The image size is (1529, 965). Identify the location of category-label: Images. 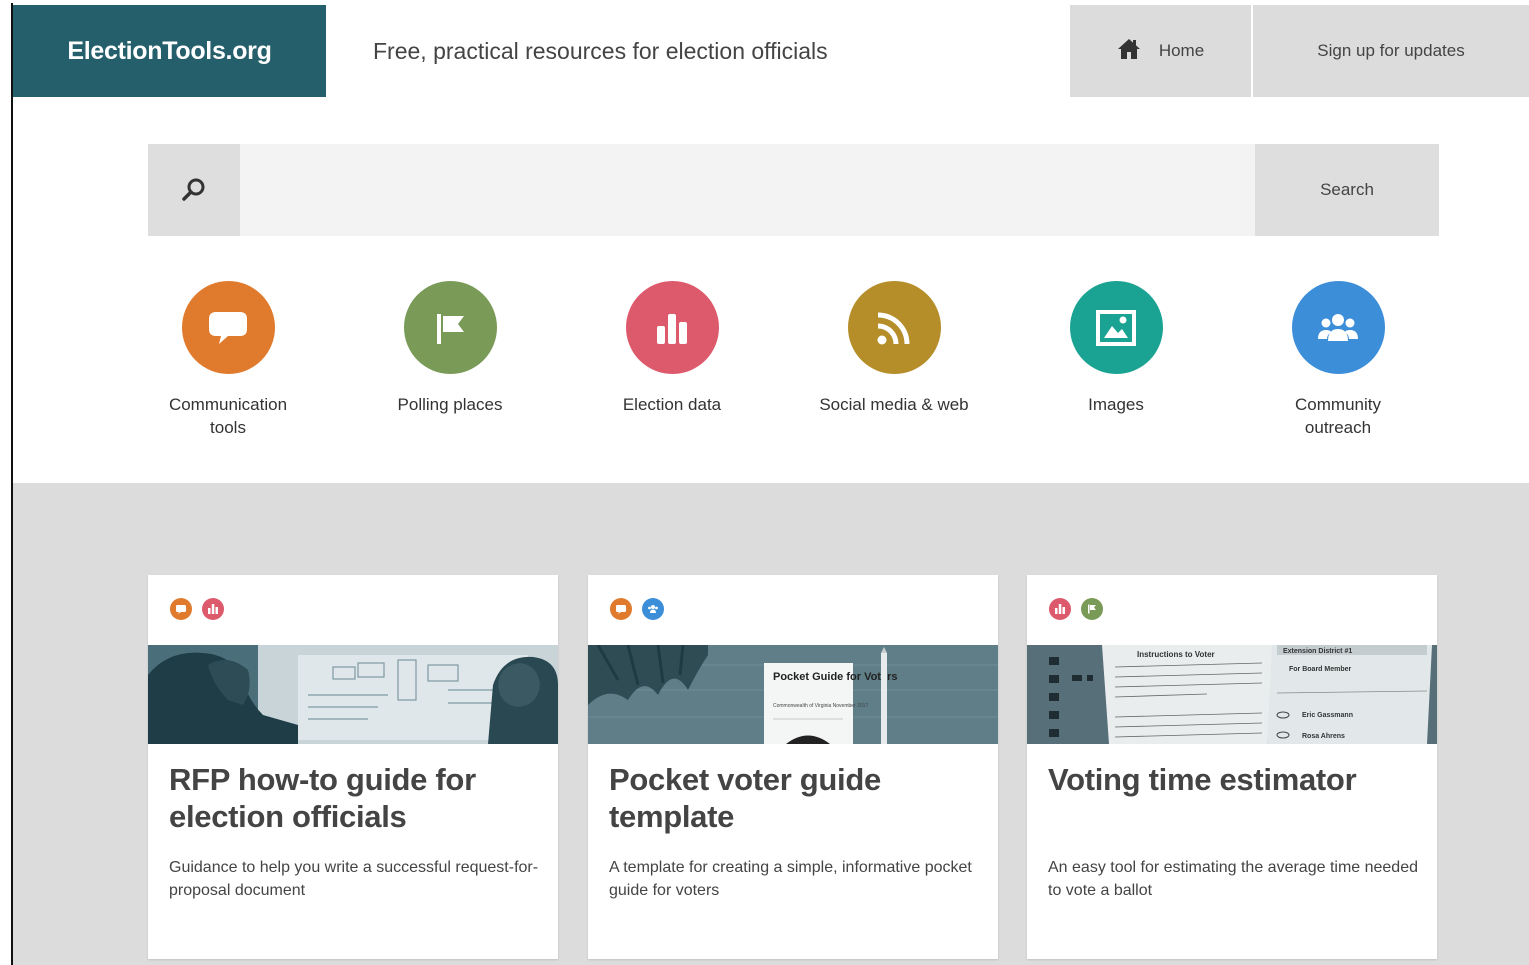
(1116, 404).